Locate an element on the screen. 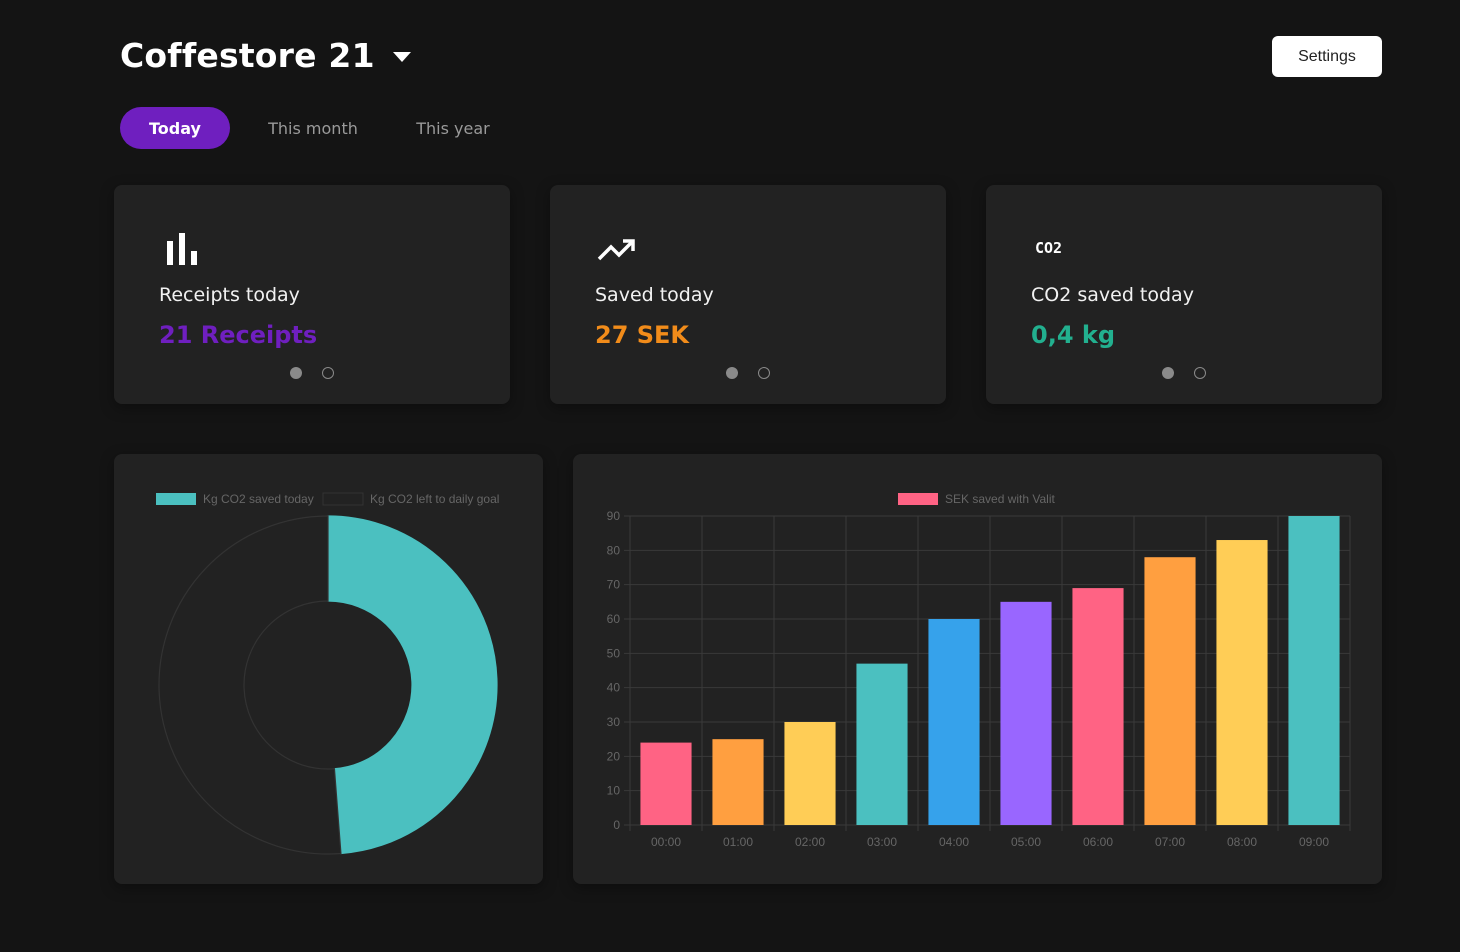 Image resolution: width=1460 pixels, height=952 pixels. doughnut-slice-left is located at coordinates (250, 685).